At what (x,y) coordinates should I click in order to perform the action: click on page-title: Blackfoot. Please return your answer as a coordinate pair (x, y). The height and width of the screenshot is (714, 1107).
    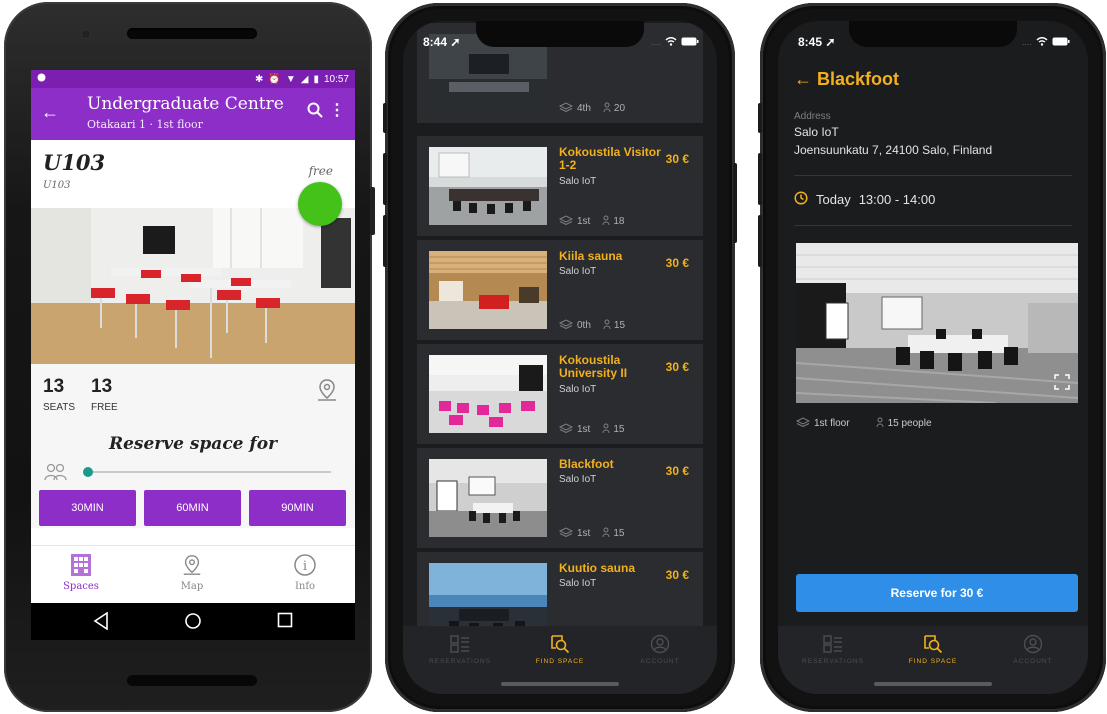
    Looking at the image, I should click on (858, 79).